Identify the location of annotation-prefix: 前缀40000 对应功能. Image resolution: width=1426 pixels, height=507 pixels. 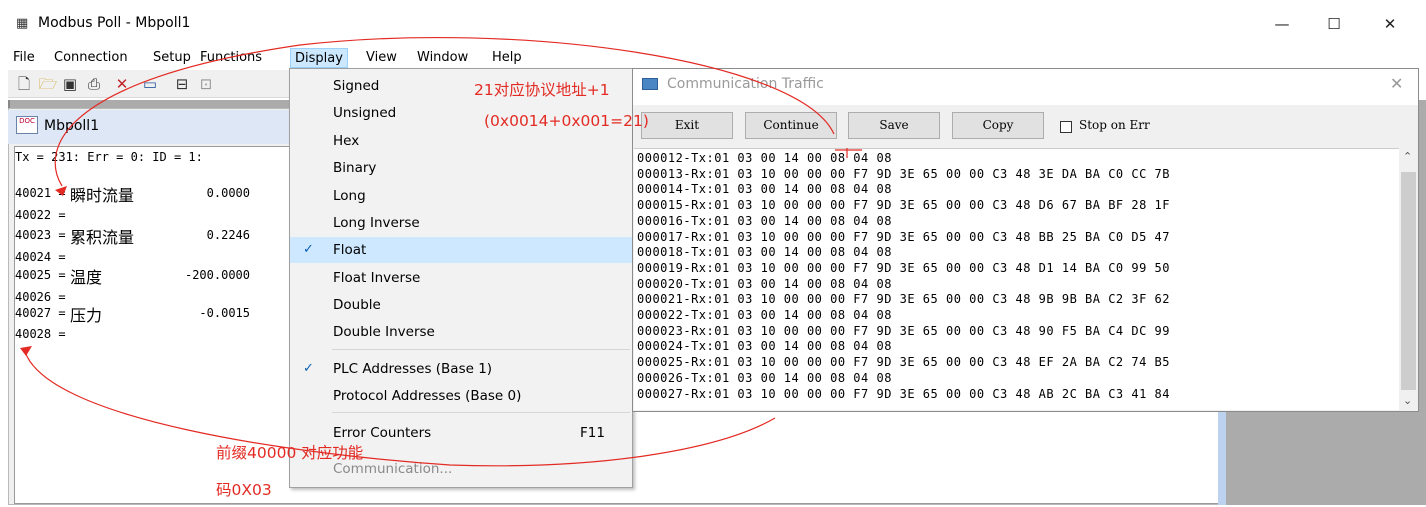
(290, 453).